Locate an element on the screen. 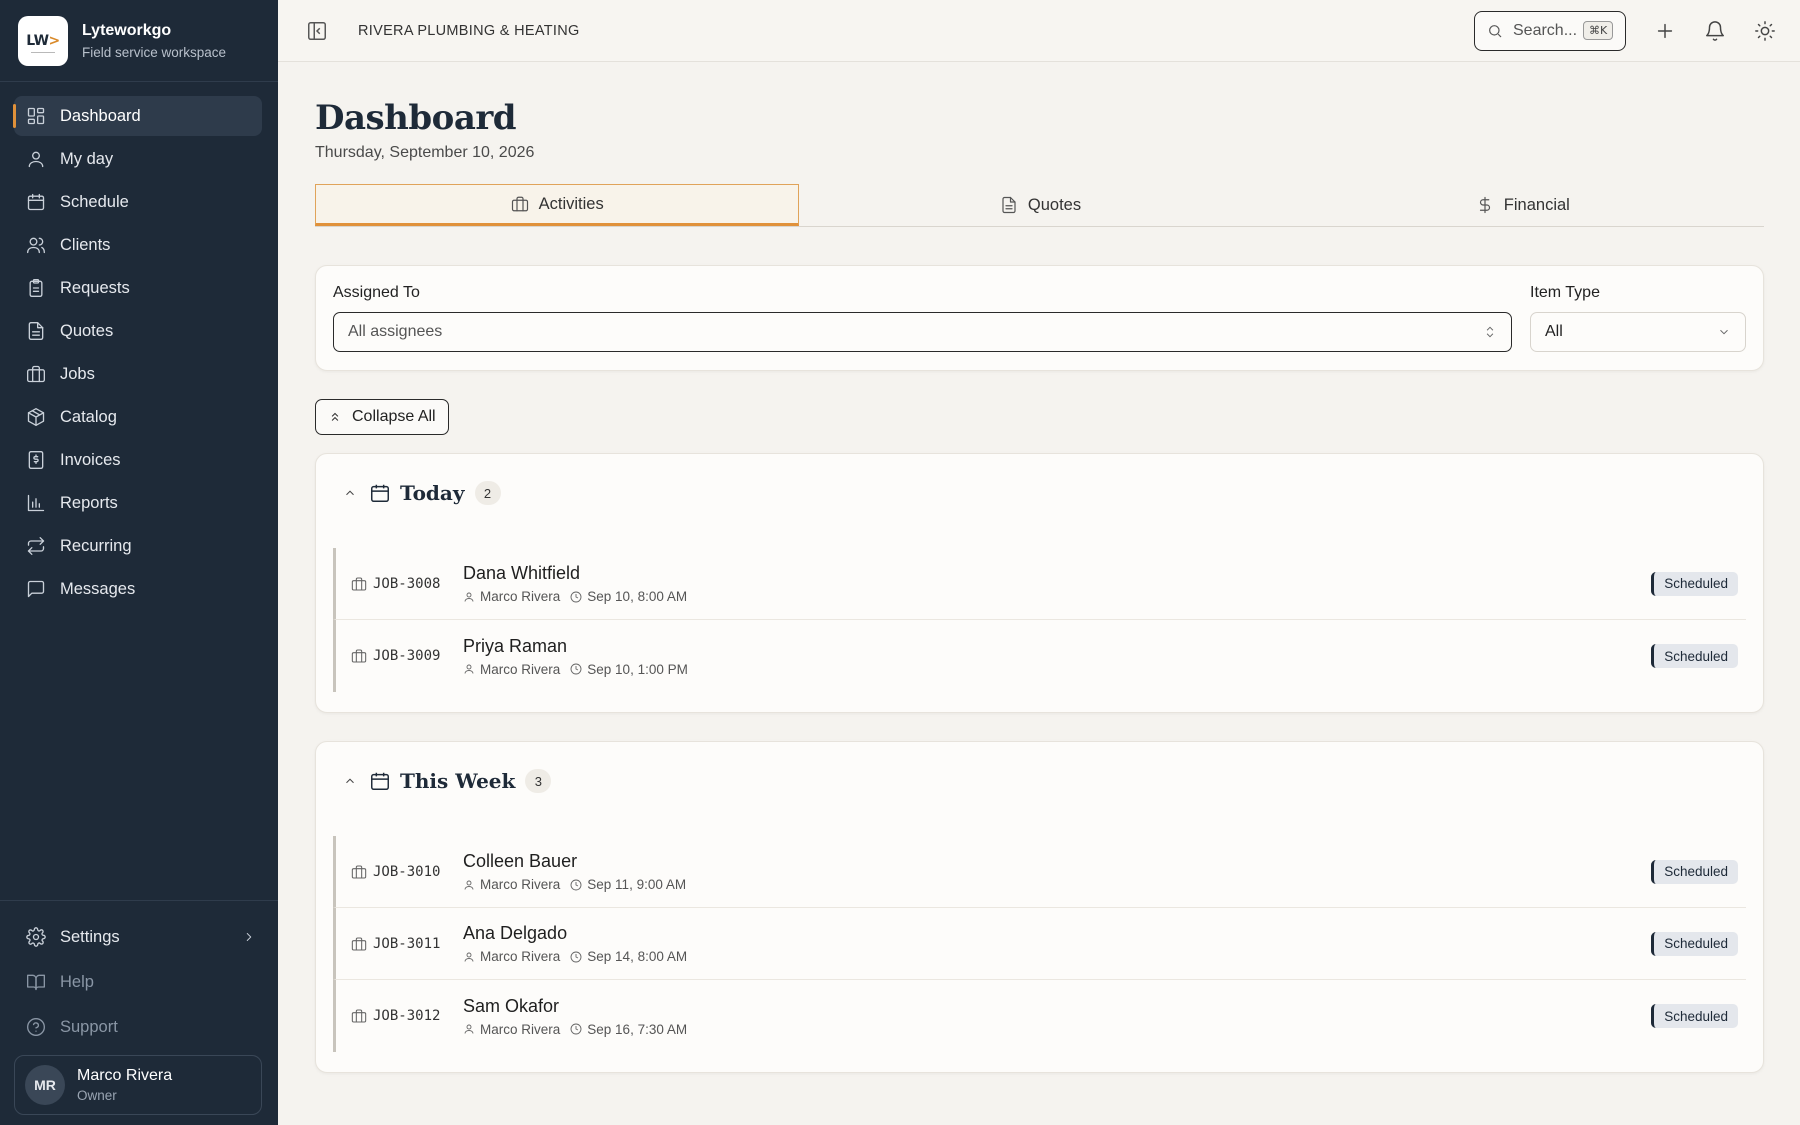  sidebar-item-clients: Clients is located at coordinates (138, 245).